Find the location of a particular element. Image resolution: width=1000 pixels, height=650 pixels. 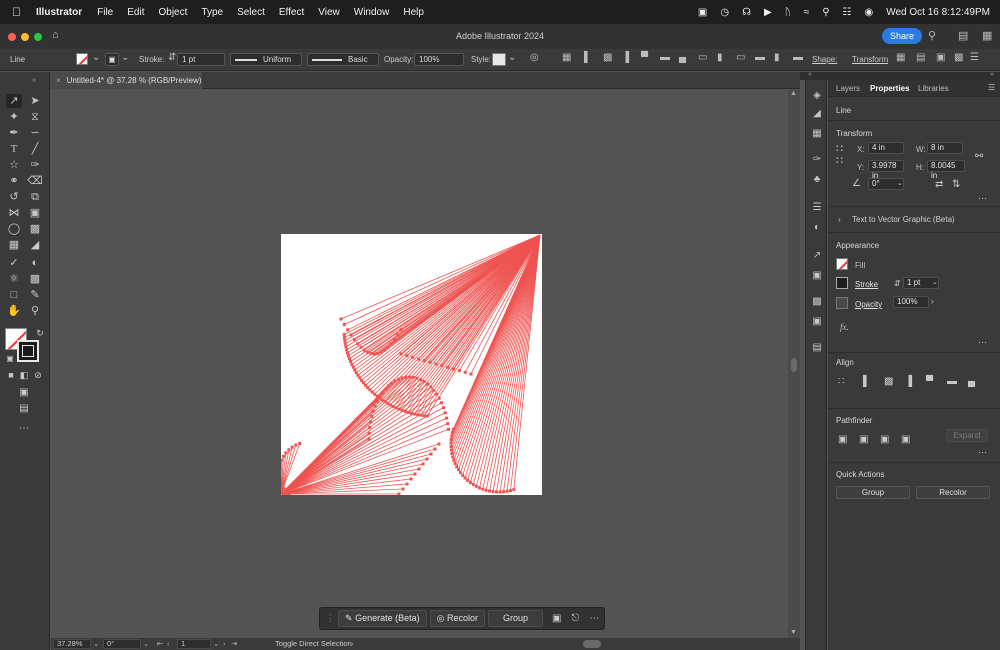

recolor-artwork-icon: ◎ is located at coordinates (534, 57).